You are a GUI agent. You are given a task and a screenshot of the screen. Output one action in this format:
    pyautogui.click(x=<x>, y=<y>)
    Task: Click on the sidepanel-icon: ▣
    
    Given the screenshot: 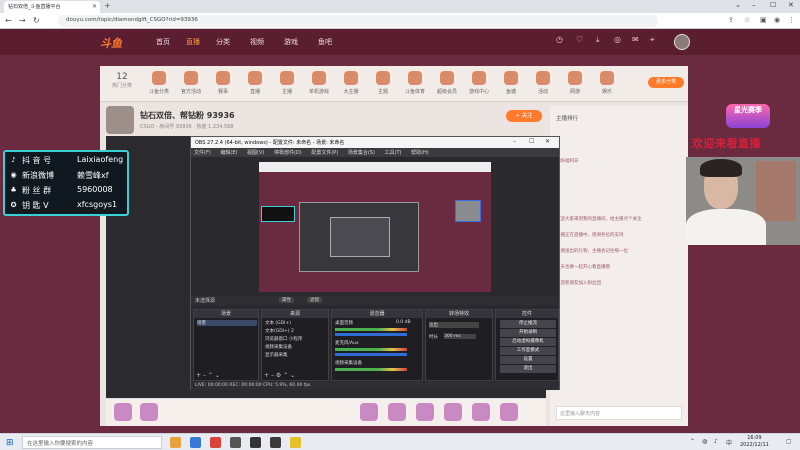 What is the action you would take?
    pyautogui.click(x=763, y=20)
    